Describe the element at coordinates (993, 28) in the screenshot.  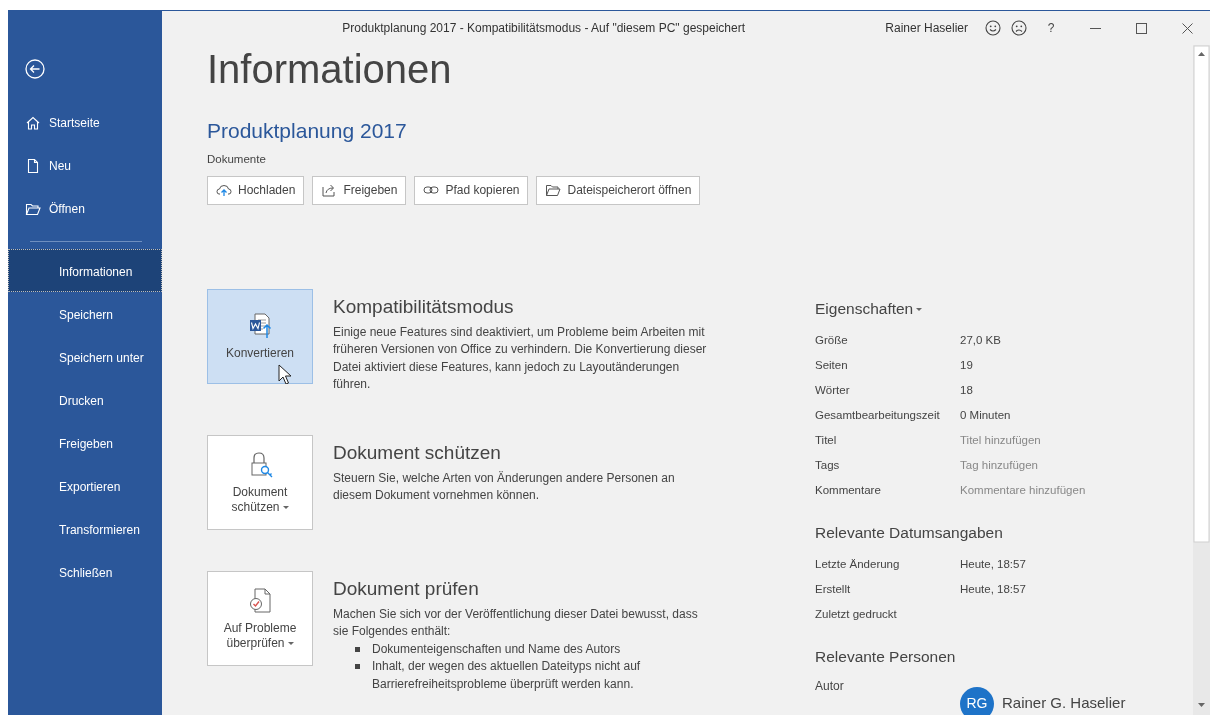
I see `smiley-icon` at that location.